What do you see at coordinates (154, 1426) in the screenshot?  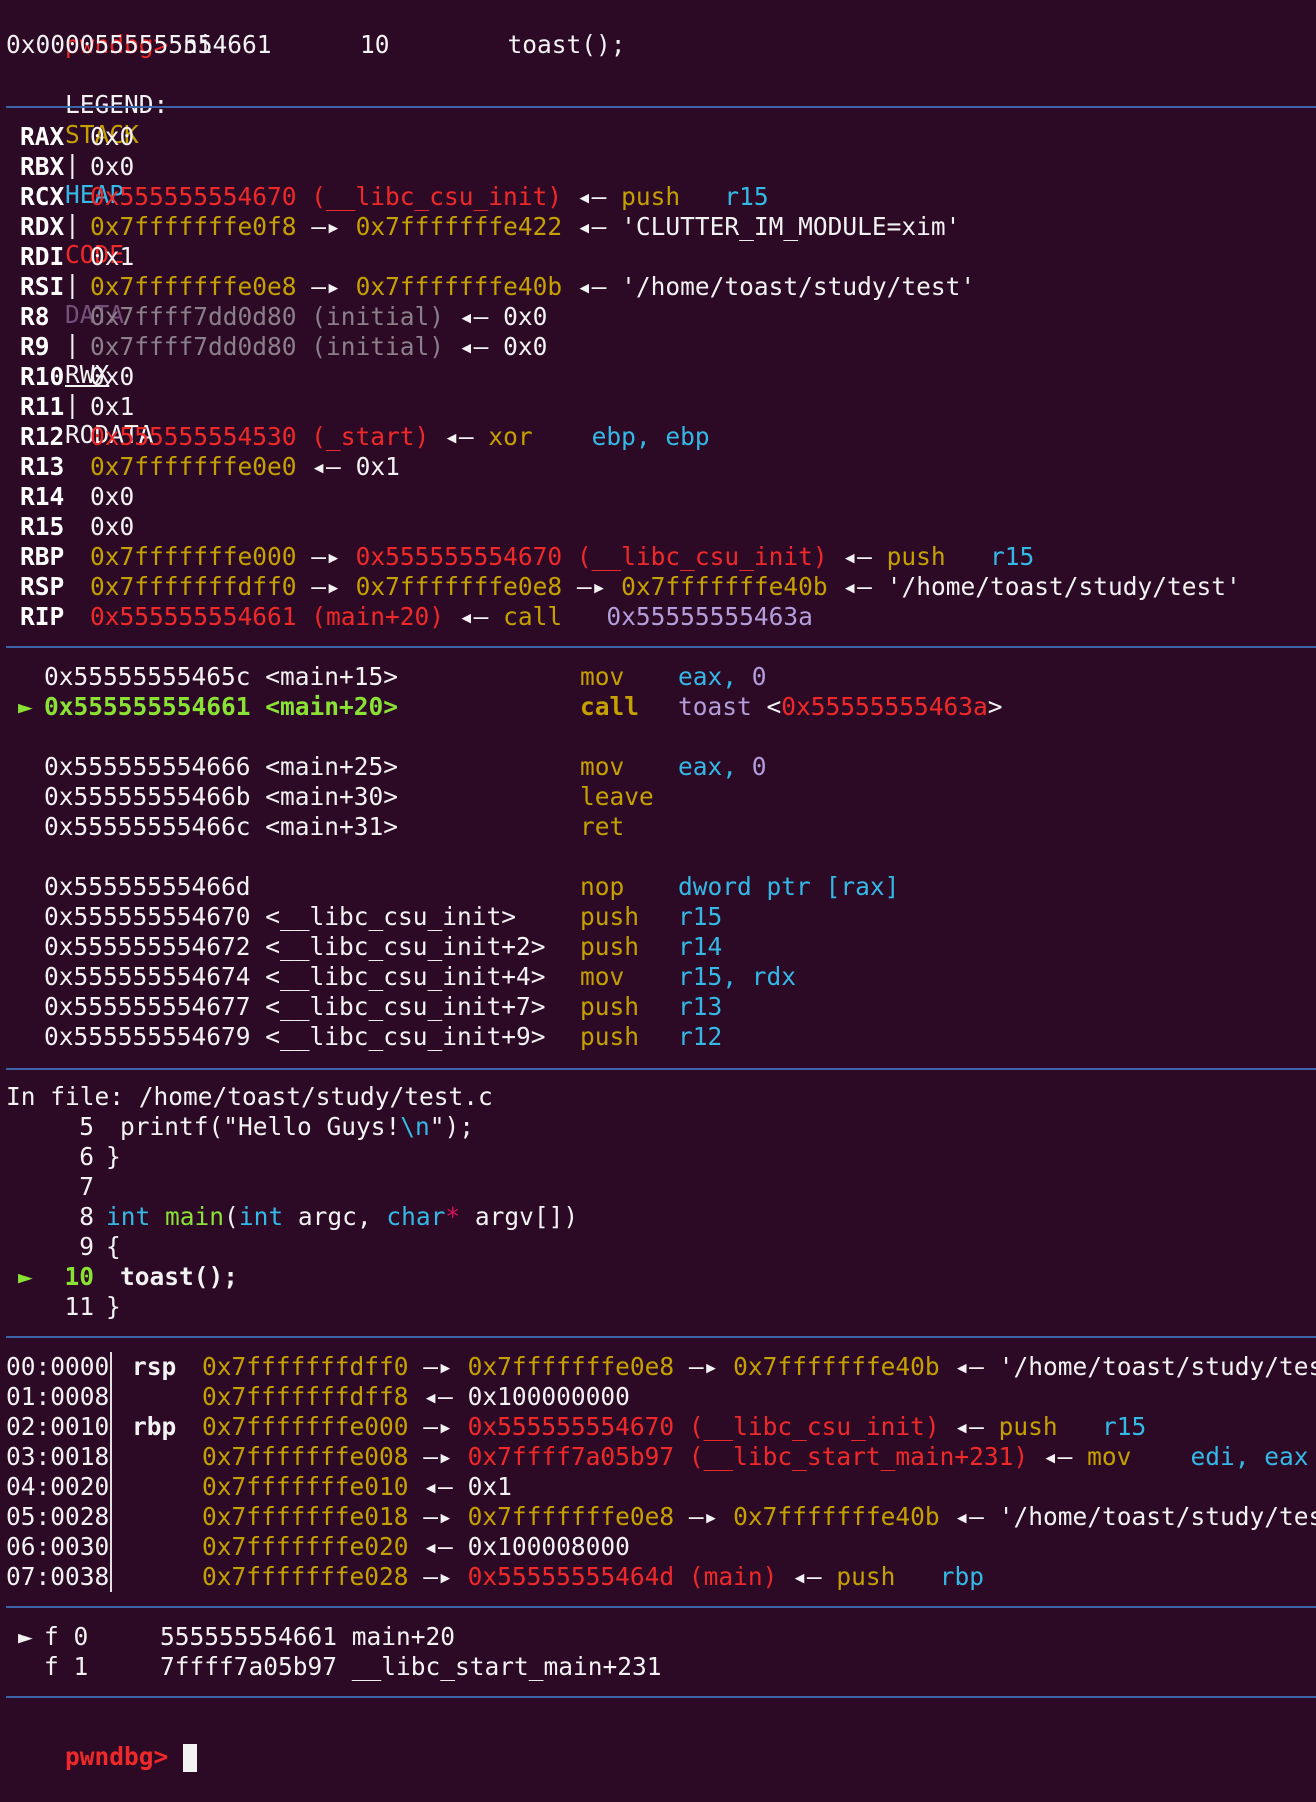 I see `stack-register-tag: rbp` at bounding box center [154, 1426].